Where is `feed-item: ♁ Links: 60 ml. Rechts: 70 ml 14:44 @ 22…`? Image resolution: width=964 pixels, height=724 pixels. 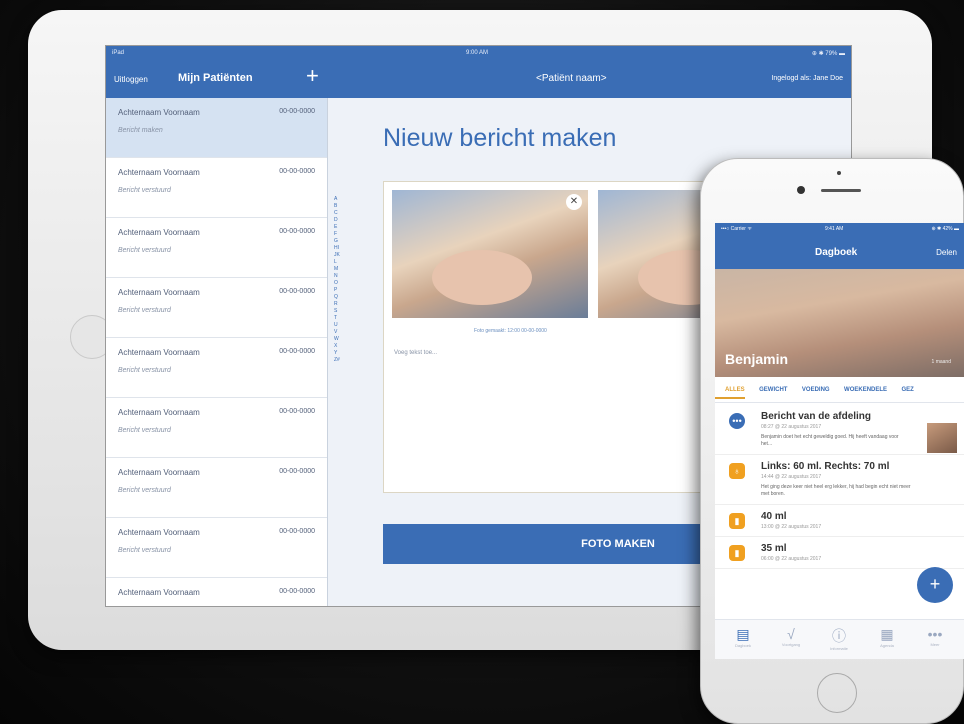 feed-item: ♁ Links: 60 ml. Rechts: 70 ml 14:44 @ 22… is located at coordinates (839, 480).